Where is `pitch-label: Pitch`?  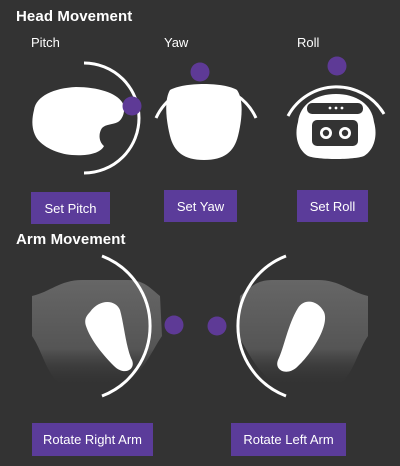
pitch-label: Pitch is located at coordinates (45, 42).